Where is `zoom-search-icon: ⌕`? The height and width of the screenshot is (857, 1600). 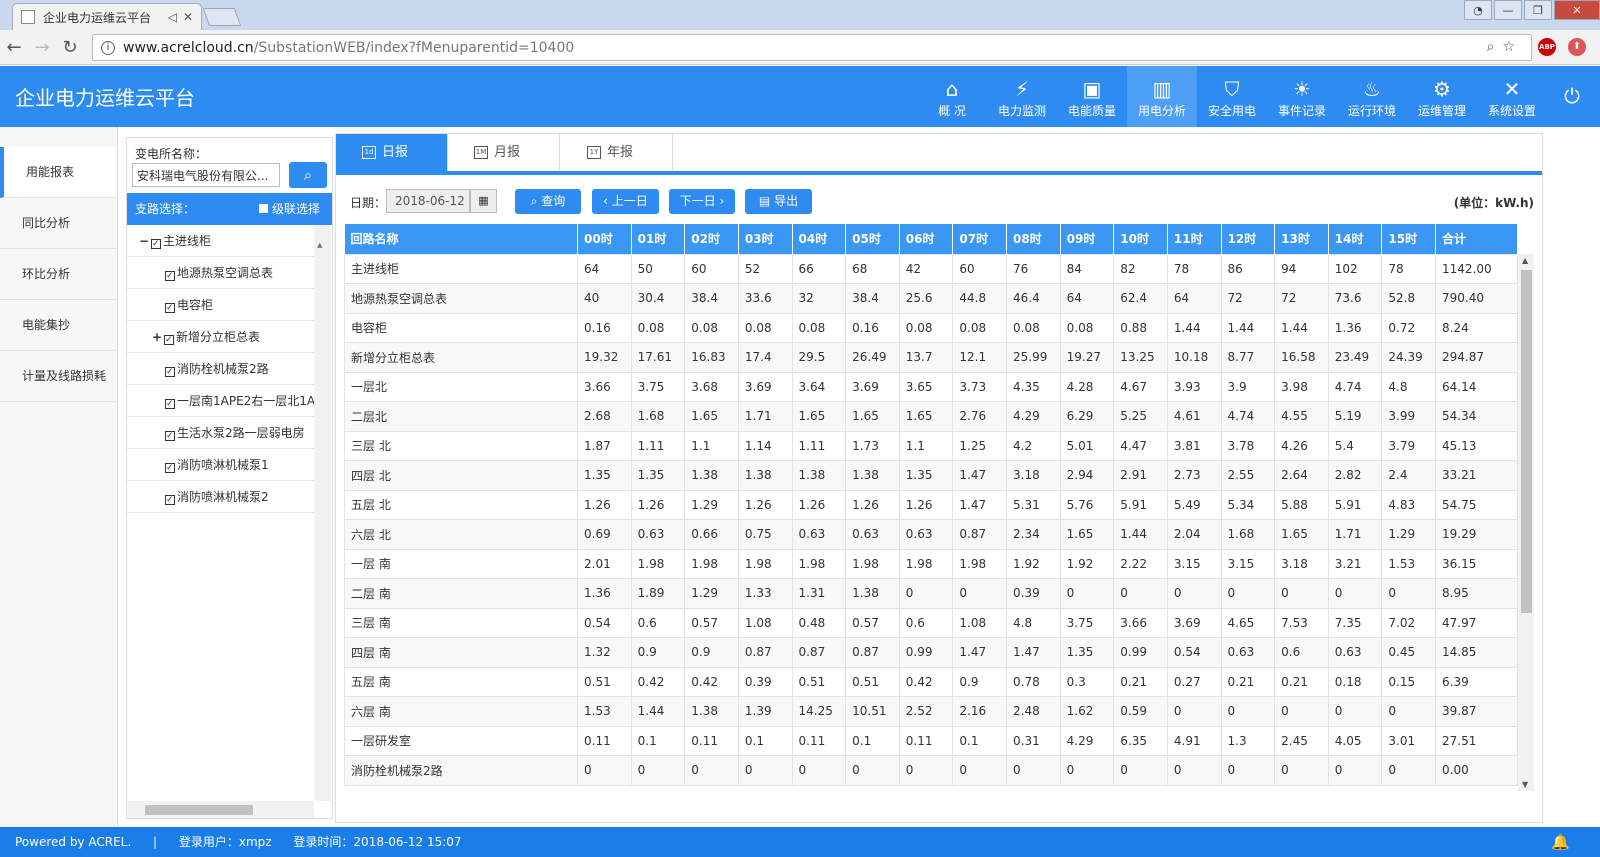 zoom-search-icon: ⌕ is located at coordinates (1495, 47).